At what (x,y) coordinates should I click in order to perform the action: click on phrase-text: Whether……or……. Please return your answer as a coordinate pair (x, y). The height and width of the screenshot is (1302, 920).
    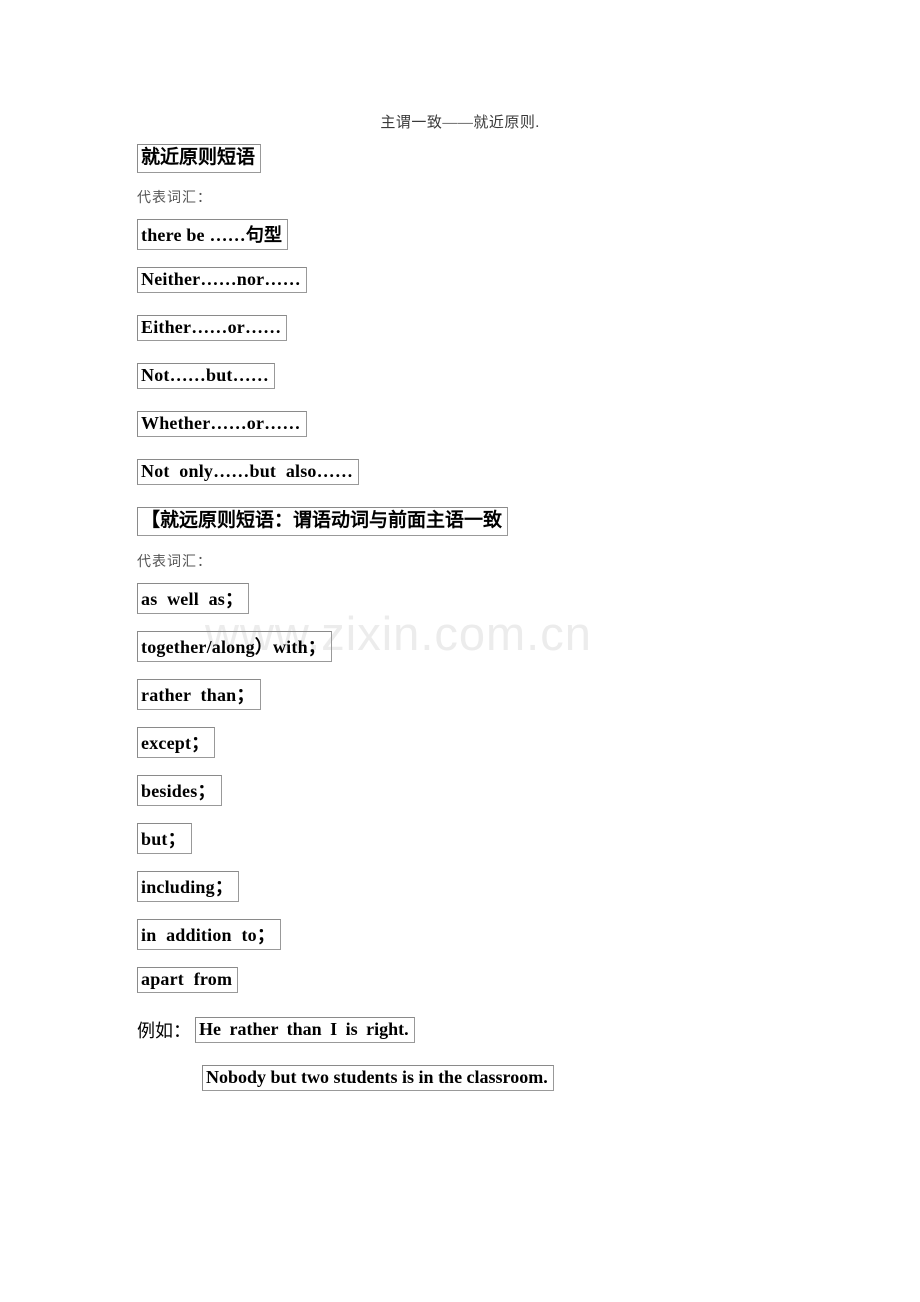
    Looking at the image, I should click on (222, 424).